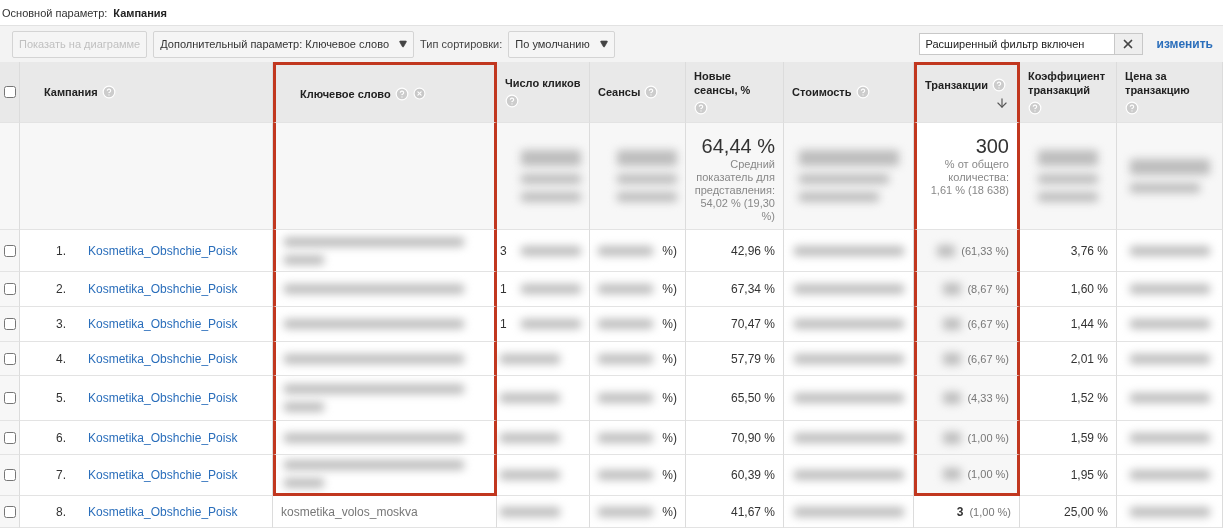  What do you see at coordinates (61, 250) in the screenshot?
I see `row-number: 1.` at bounding box center [61, 250].